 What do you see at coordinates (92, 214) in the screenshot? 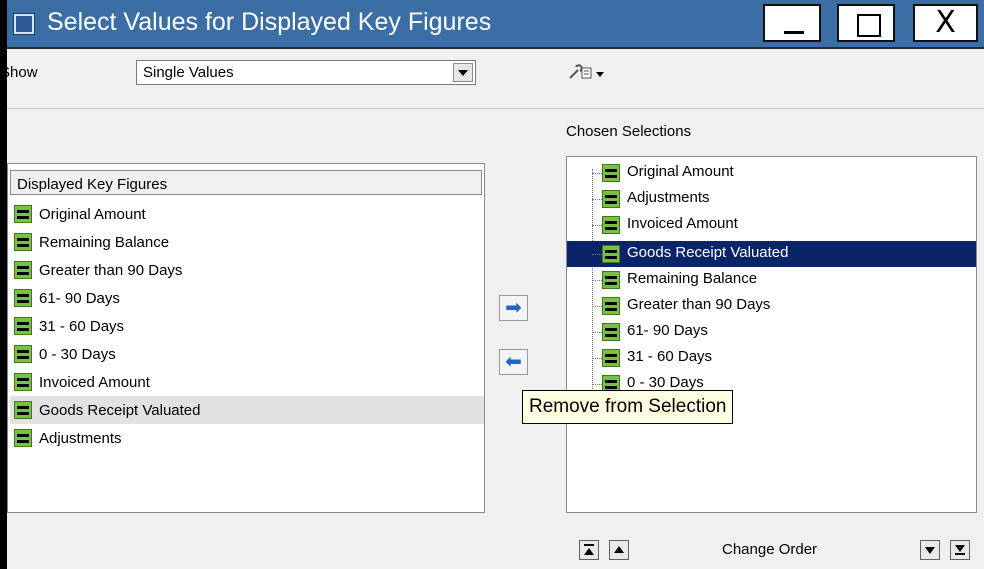
I see `list-item-label: Original Amount` at bounding box center [92, 214].